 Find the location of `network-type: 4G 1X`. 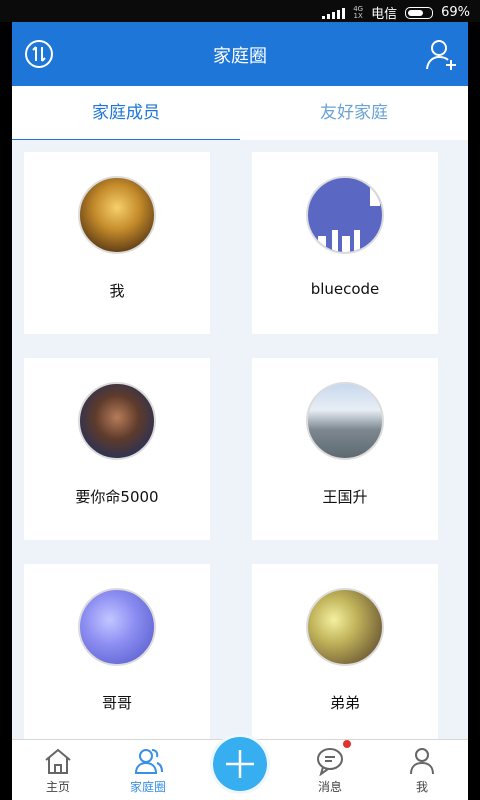

network-type: 4G 1X is located at coordinates (358, 12).